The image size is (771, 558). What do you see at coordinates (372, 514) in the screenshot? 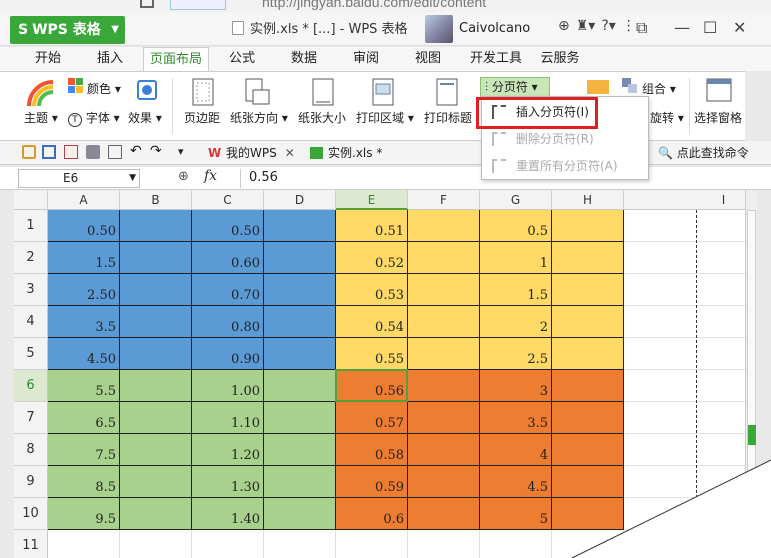
I see `cell-e10: 0.6` at bounding box center [372, 514].